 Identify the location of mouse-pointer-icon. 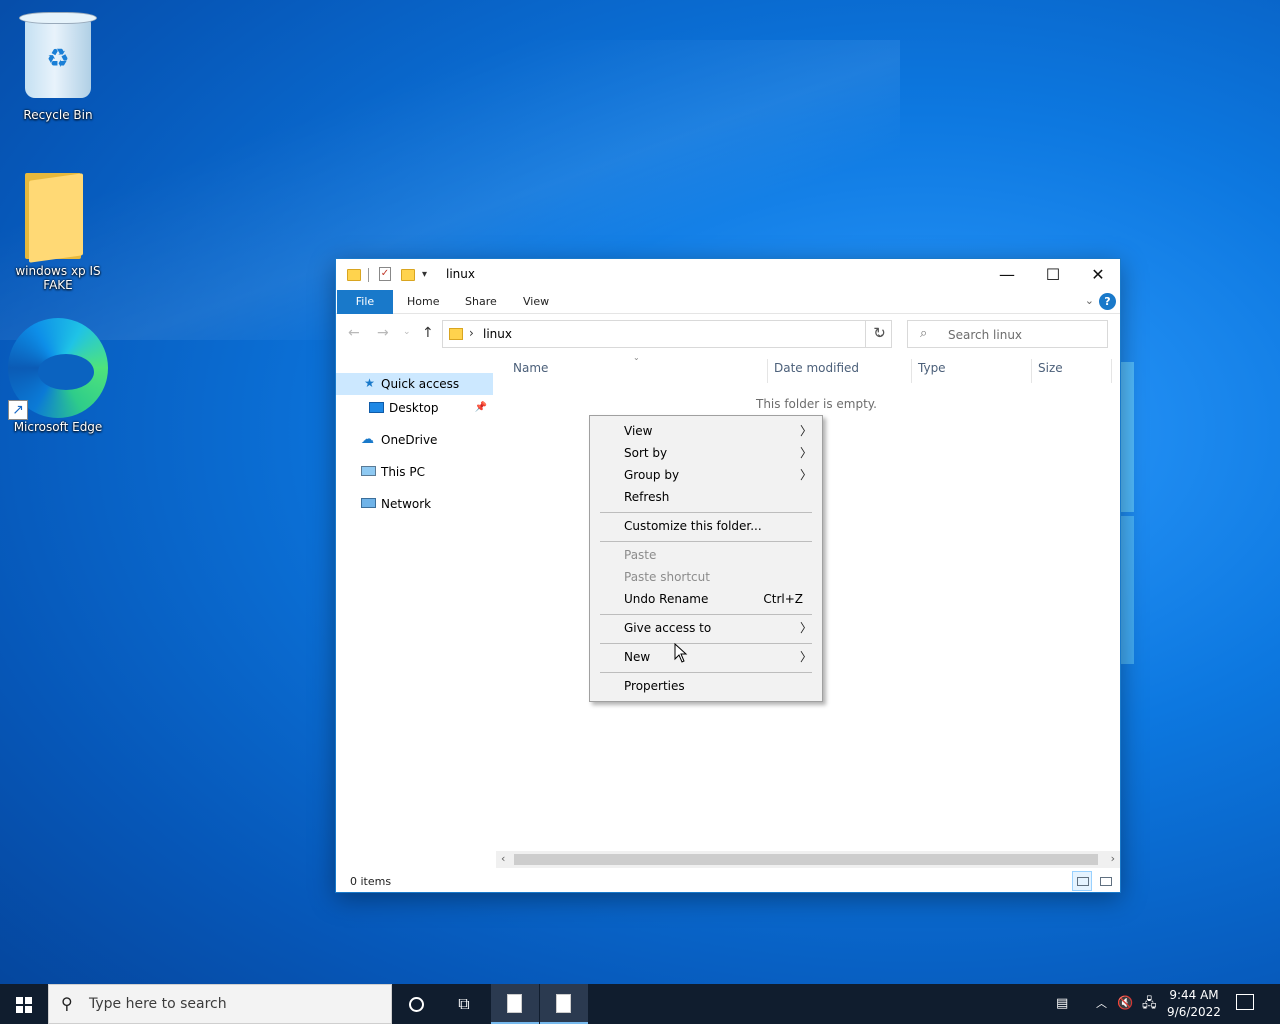
(681, 653).